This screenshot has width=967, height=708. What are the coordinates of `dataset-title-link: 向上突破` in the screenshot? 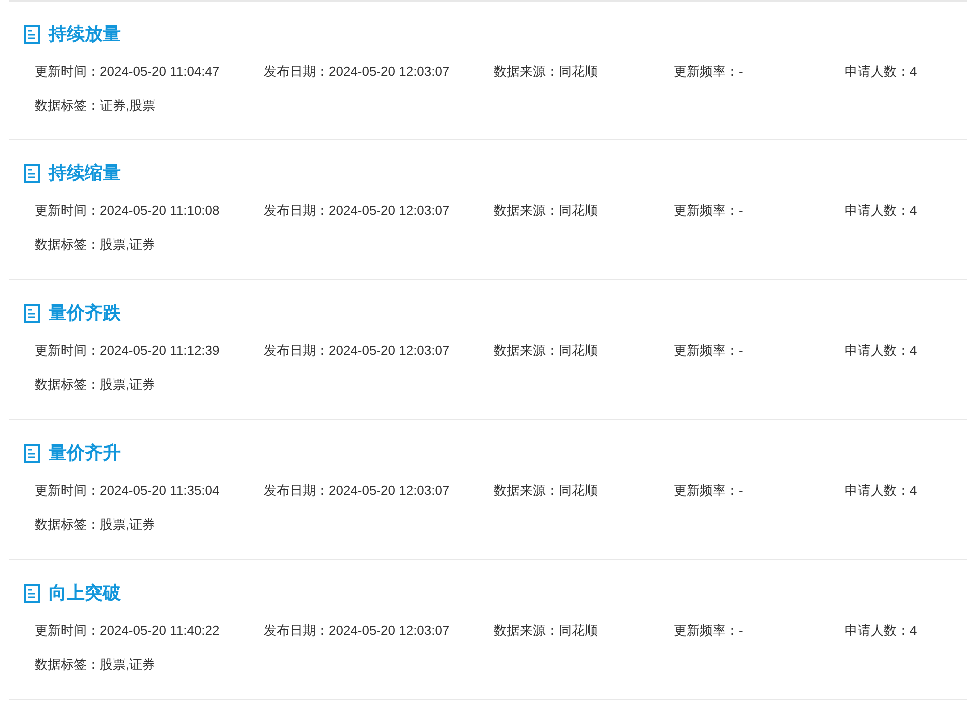 It's located at (85, 593).